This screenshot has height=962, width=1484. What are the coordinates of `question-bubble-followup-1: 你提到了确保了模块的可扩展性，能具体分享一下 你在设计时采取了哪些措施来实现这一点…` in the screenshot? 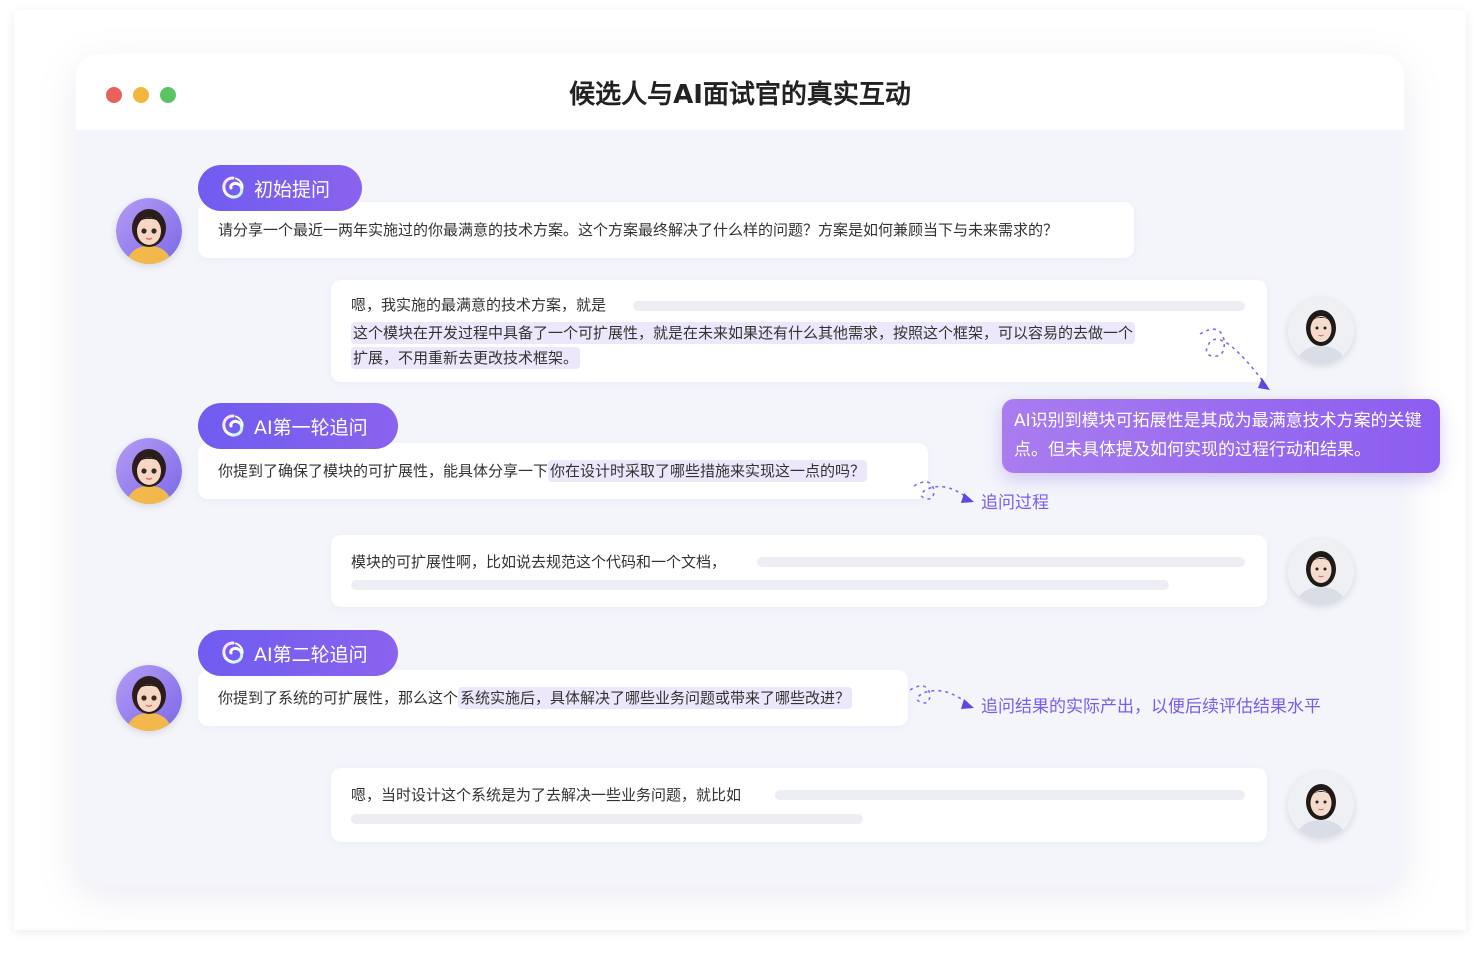 It's located at (563, 471).